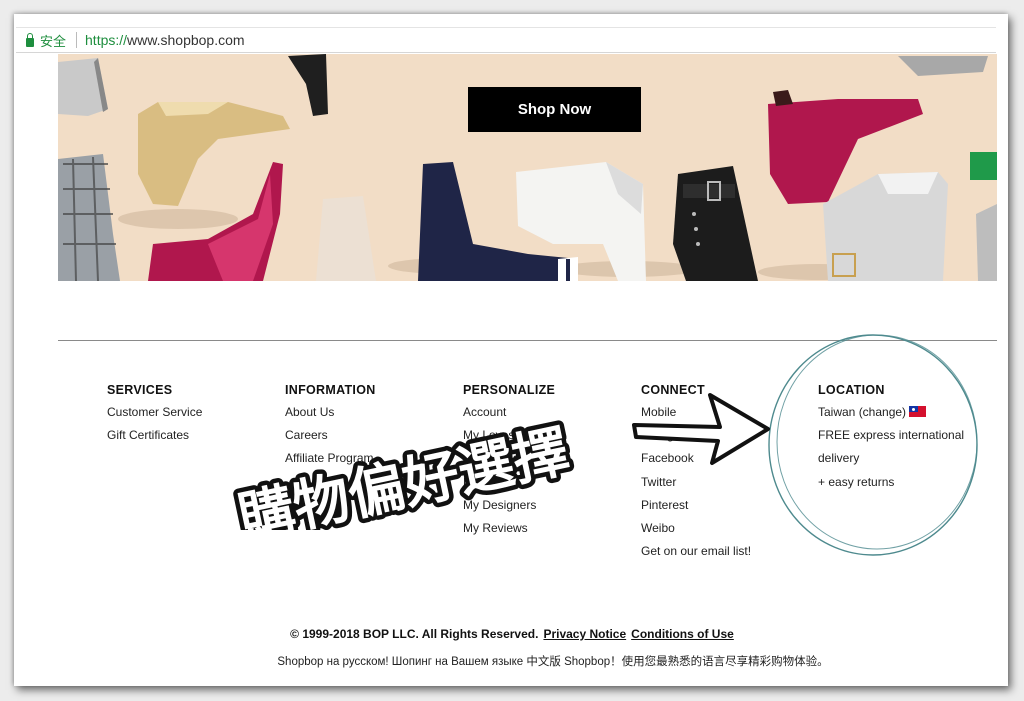 The height and width of the screenshot is (701, 1024). I want to click on security-label: 安全, so click(53, 41).